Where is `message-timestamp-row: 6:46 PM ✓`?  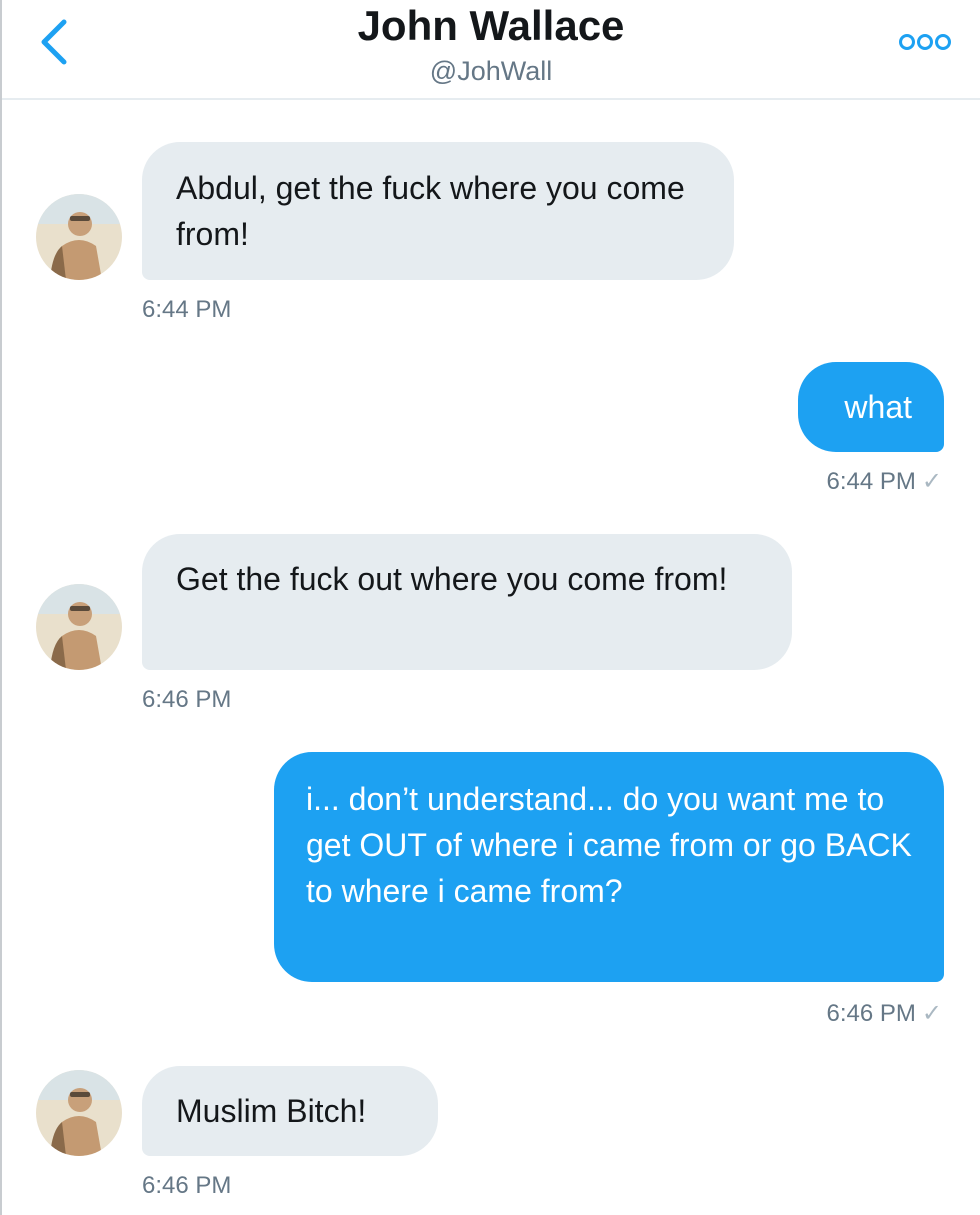 message-timestamp-row: 6:46 PM ✓ is located at coordinates (885, 1014).